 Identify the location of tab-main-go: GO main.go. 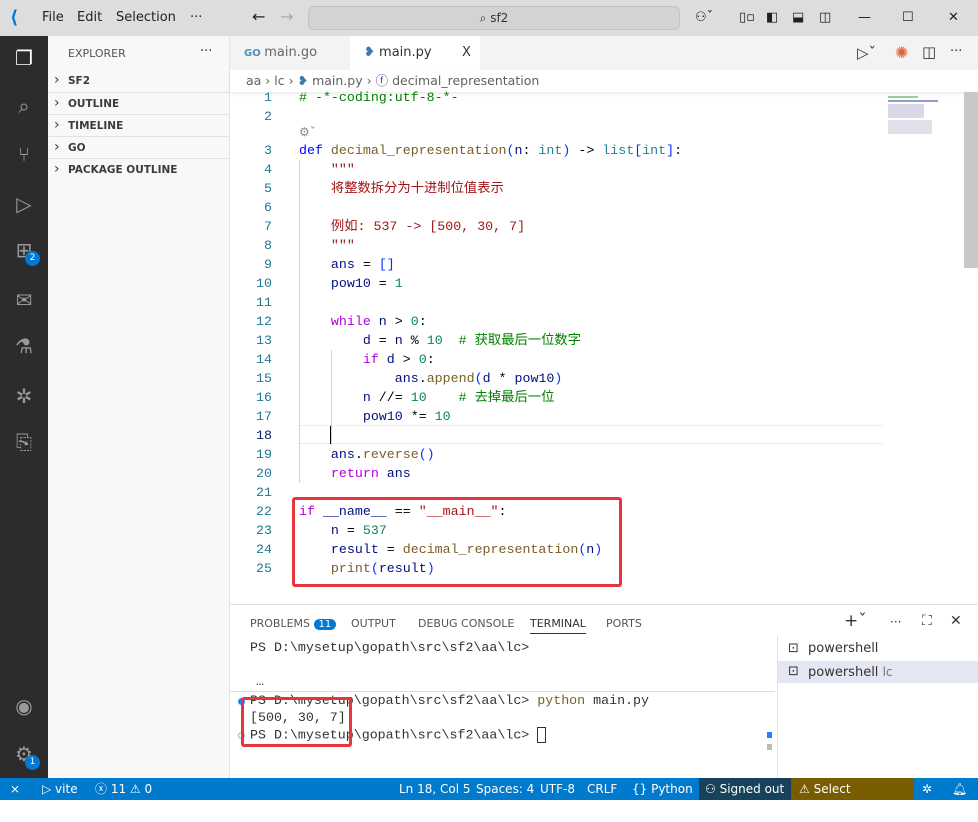
(290, 53).